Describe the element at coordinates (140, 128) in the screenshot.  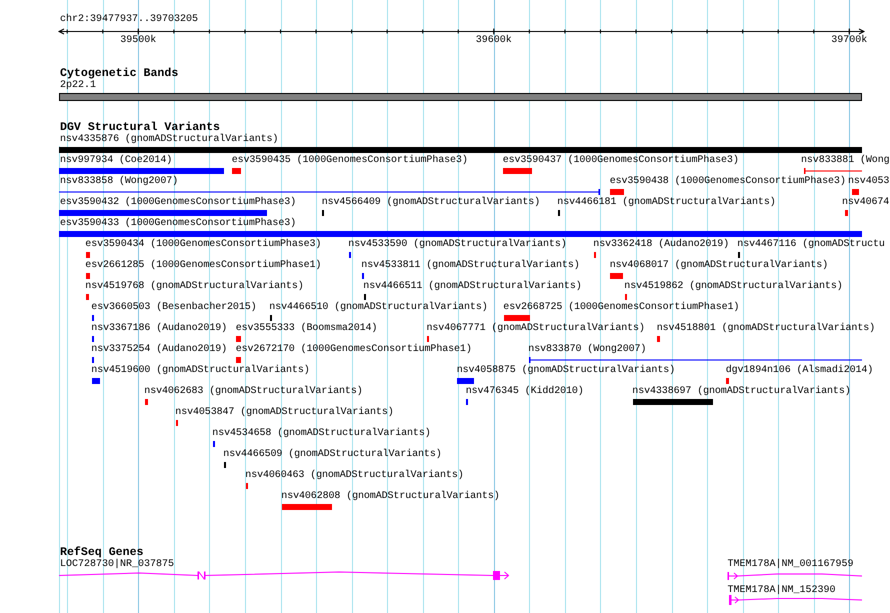
I see `track-title: DGV Structural Variants` at that location.